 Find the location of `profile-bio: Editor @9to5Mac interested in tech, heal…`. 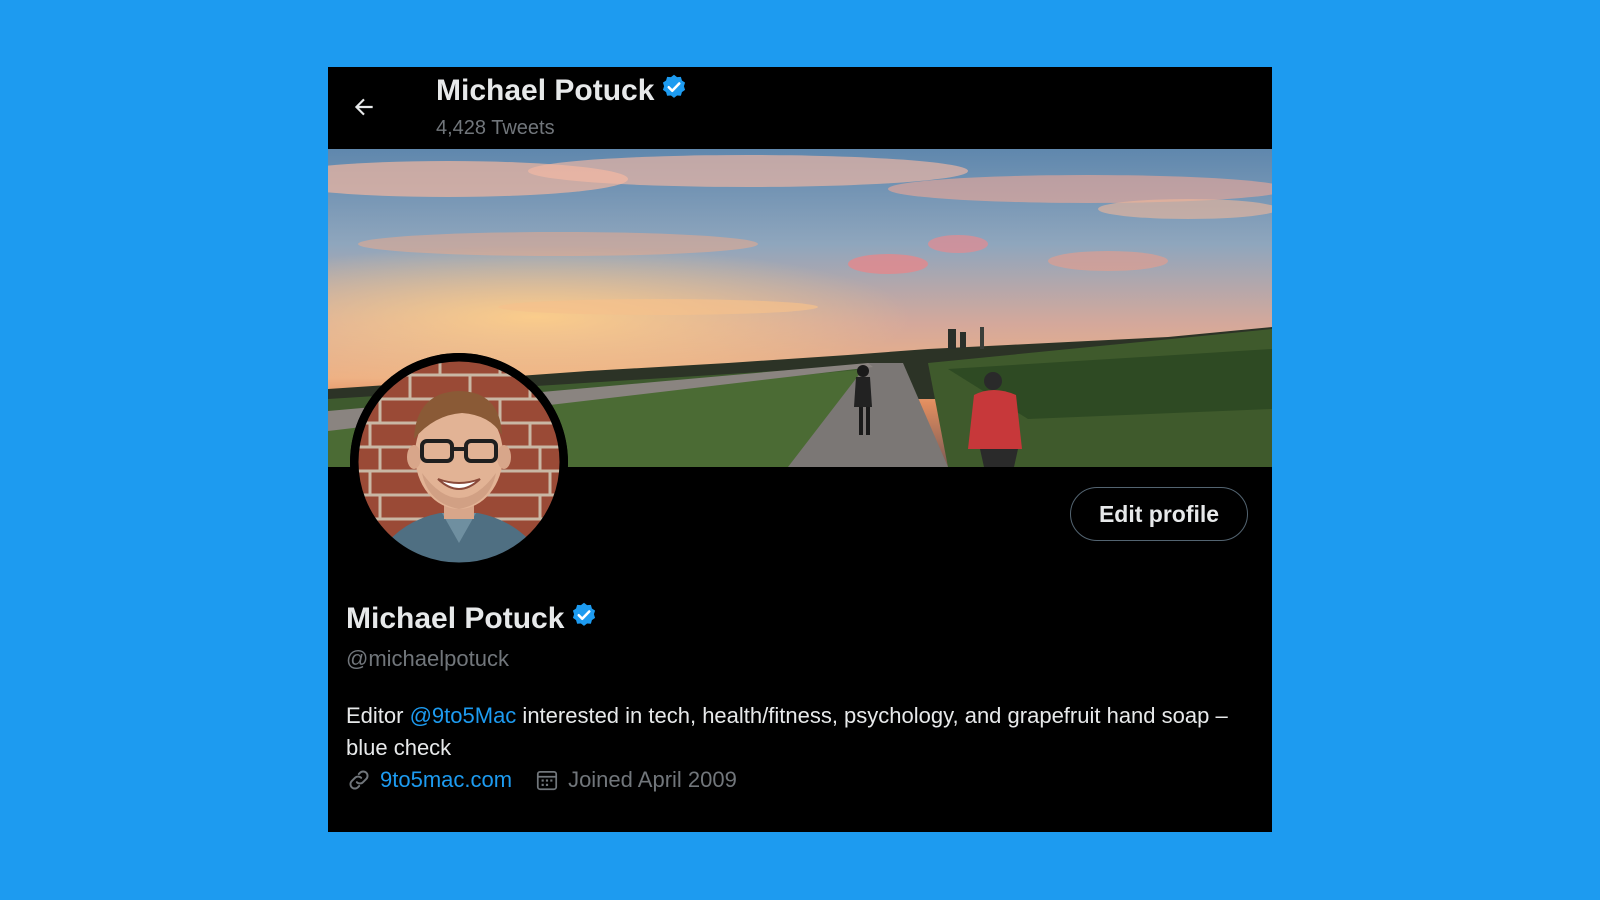

profile-bio: Editor @9to5Mac interested in tech, heal… is located at coordinates (796, 732).